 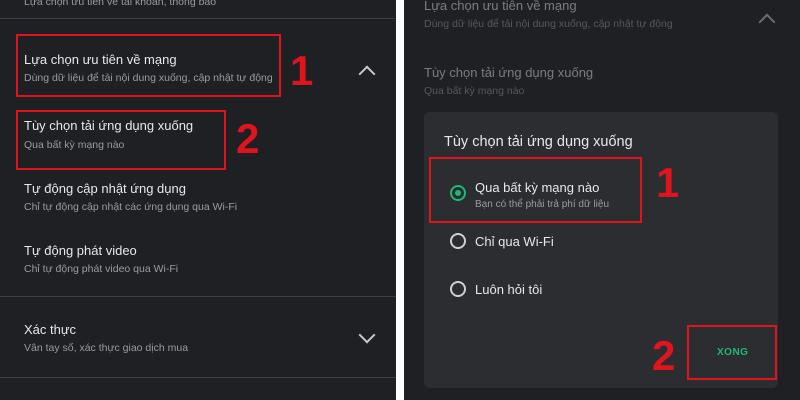 What do you see at coordinates (509, 72) in the screenshot?
I see `download-pref-title: Tùy chọn tải ứng dụng xuống` at bounding box center [509, 72].